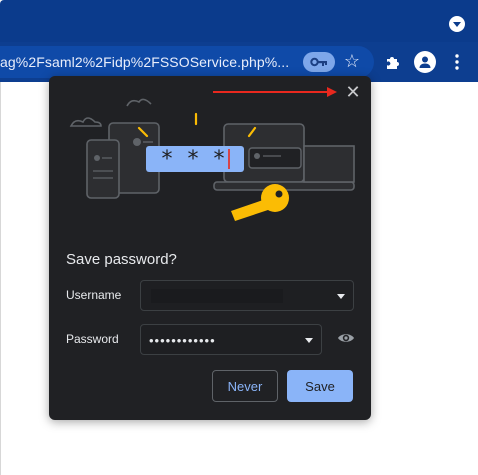  What do you see at coordinates (353, 92) in the screenshot?
I see `close-icon: ✕` at bounding box center [353, 92].